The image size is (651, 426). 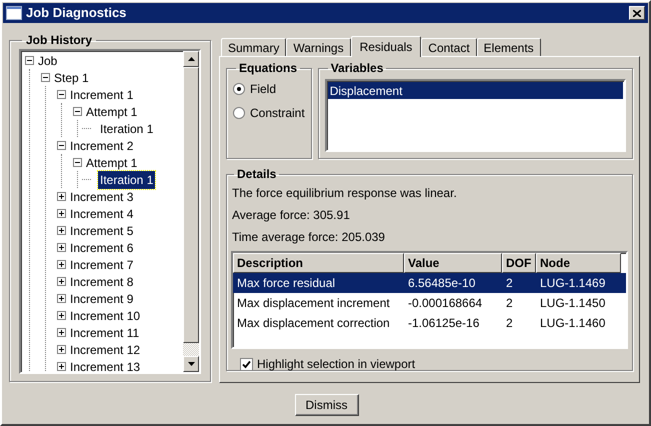 What do you see at coordinates (453, 263) in the screenshot?
I see `column-header: Value` at bounding box center [453, 263].